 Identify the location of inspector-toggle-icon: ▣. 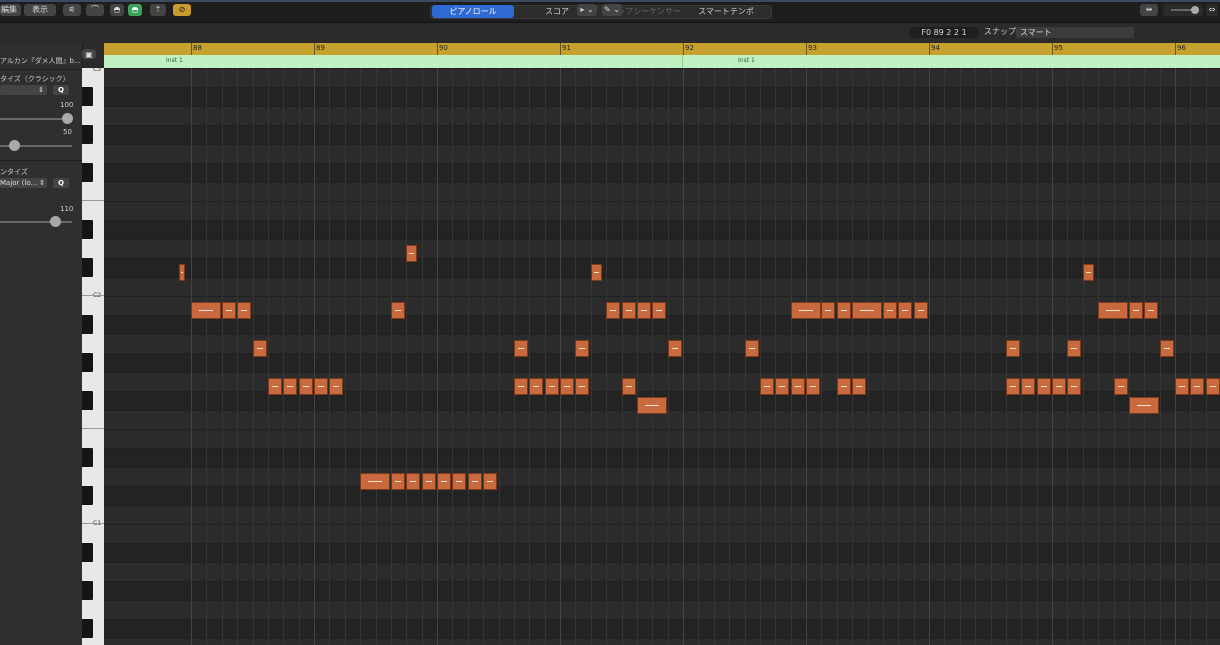
(89, 54).